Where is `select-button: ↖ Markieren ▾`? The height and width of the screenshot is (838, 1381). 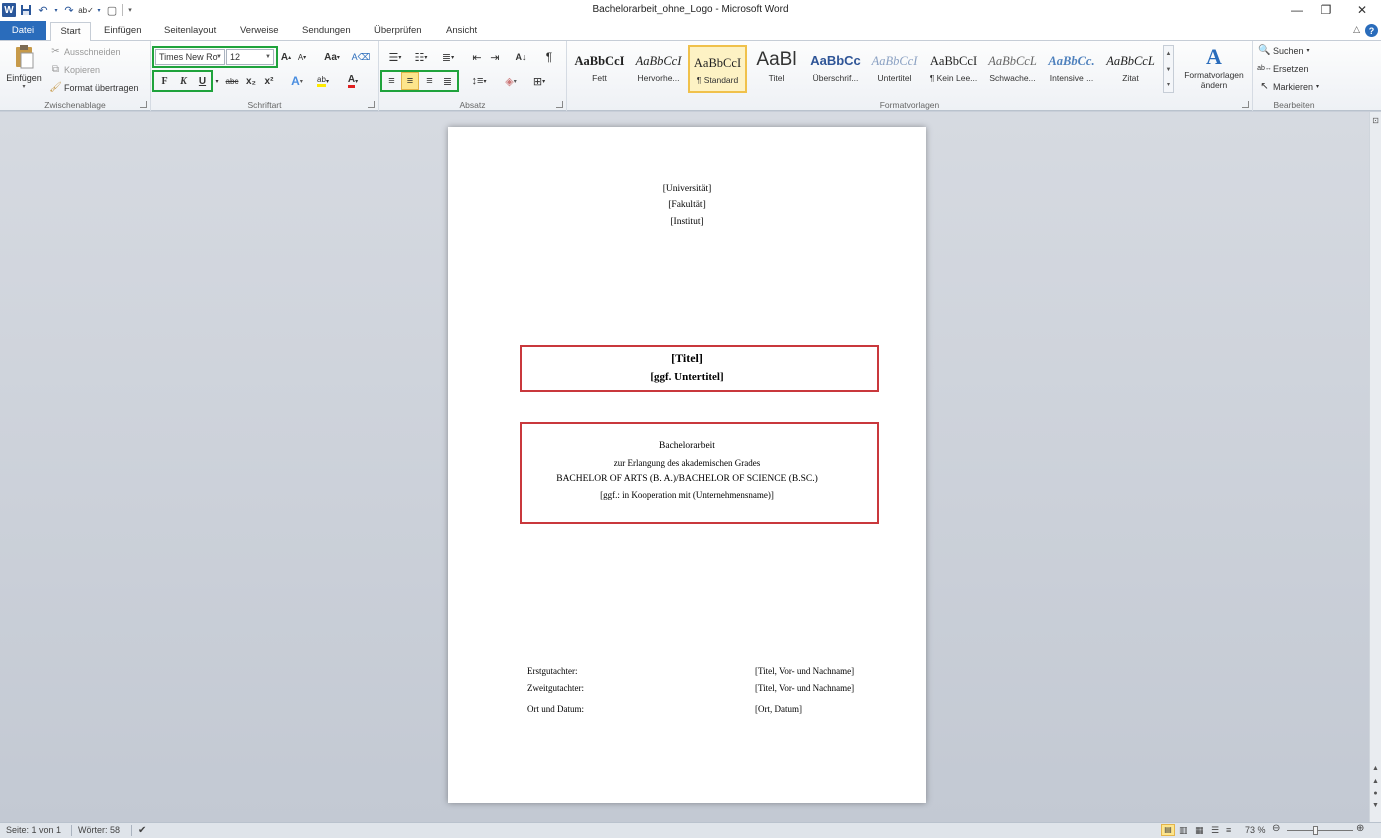
select-button: ↖ Markieren ▾ is located at coordinates (1289, 86).